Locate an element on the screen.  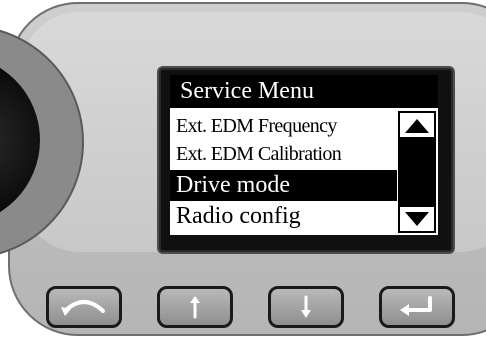
menu-item-radio-config: Radio config is located at coordinates (283, 216).